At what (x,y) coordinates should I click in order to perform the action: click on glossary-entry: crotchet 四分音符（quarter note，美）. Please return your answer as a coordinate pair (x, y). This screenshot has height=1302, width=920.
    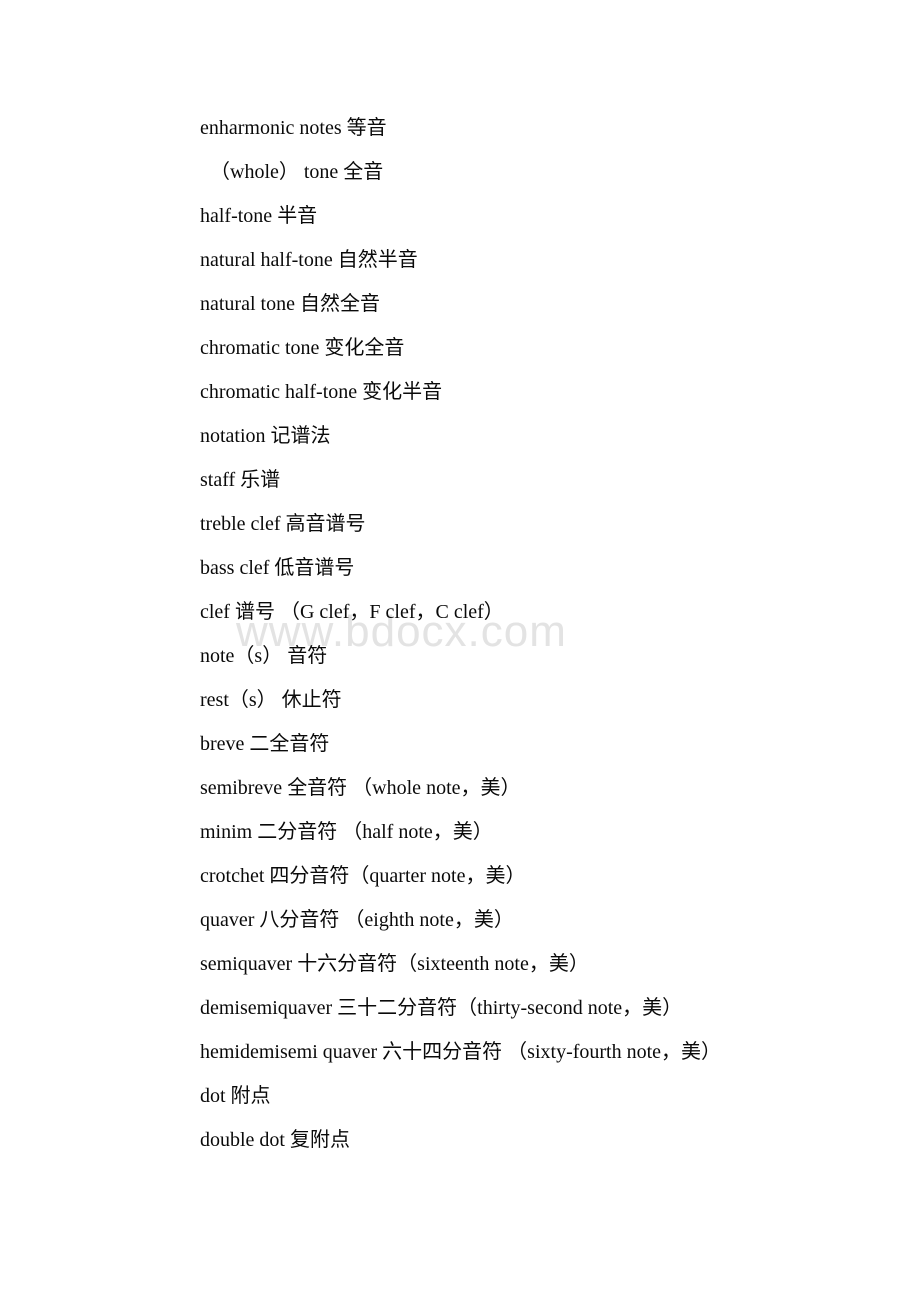
    Looking at the image, I should click on (363, 876).